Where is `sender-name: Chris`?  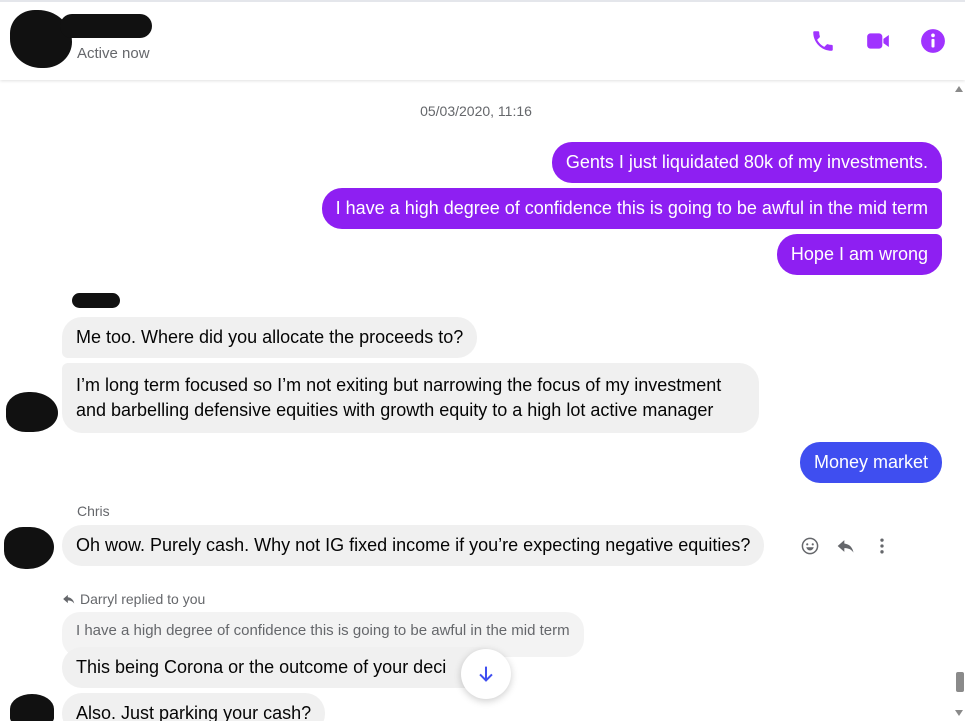
sender-name: Chris is located at coordinates (93, 511).